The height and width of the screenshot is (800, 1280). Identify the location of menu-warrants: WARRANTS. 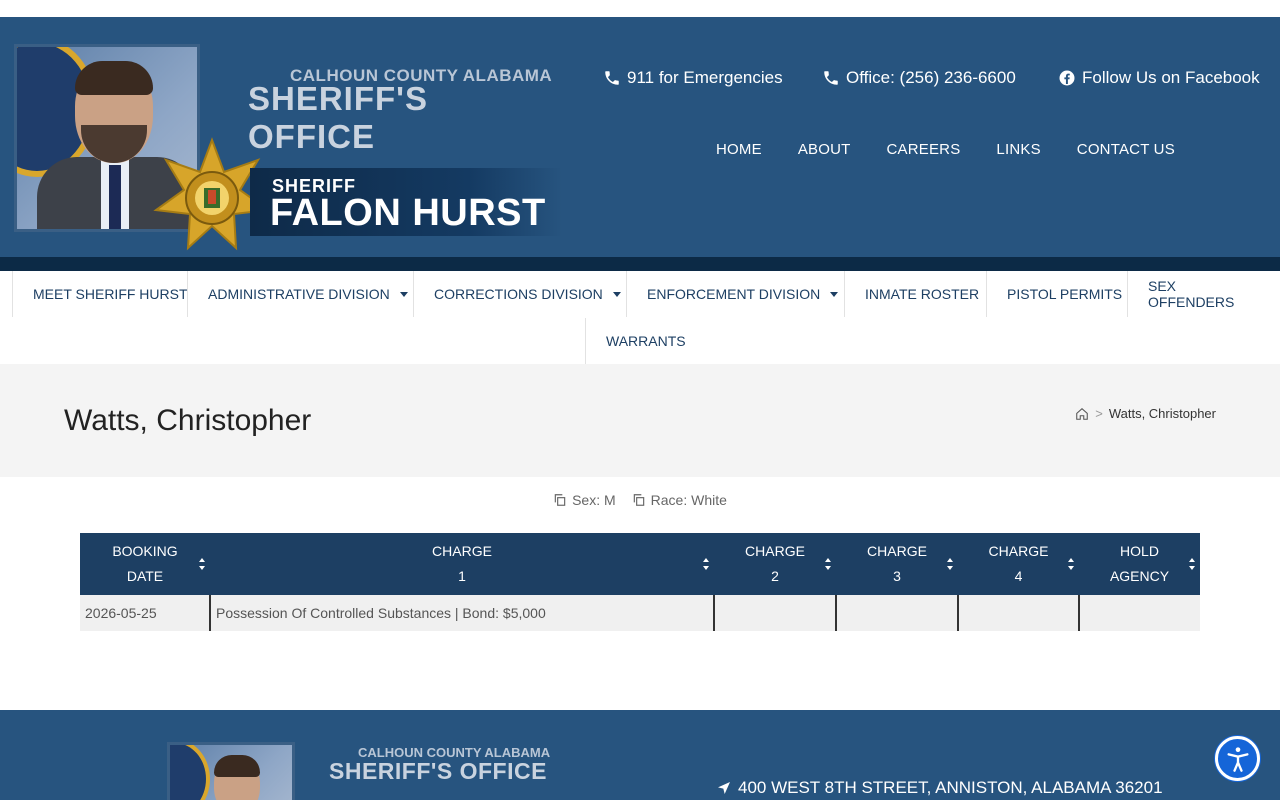
(645, 341).